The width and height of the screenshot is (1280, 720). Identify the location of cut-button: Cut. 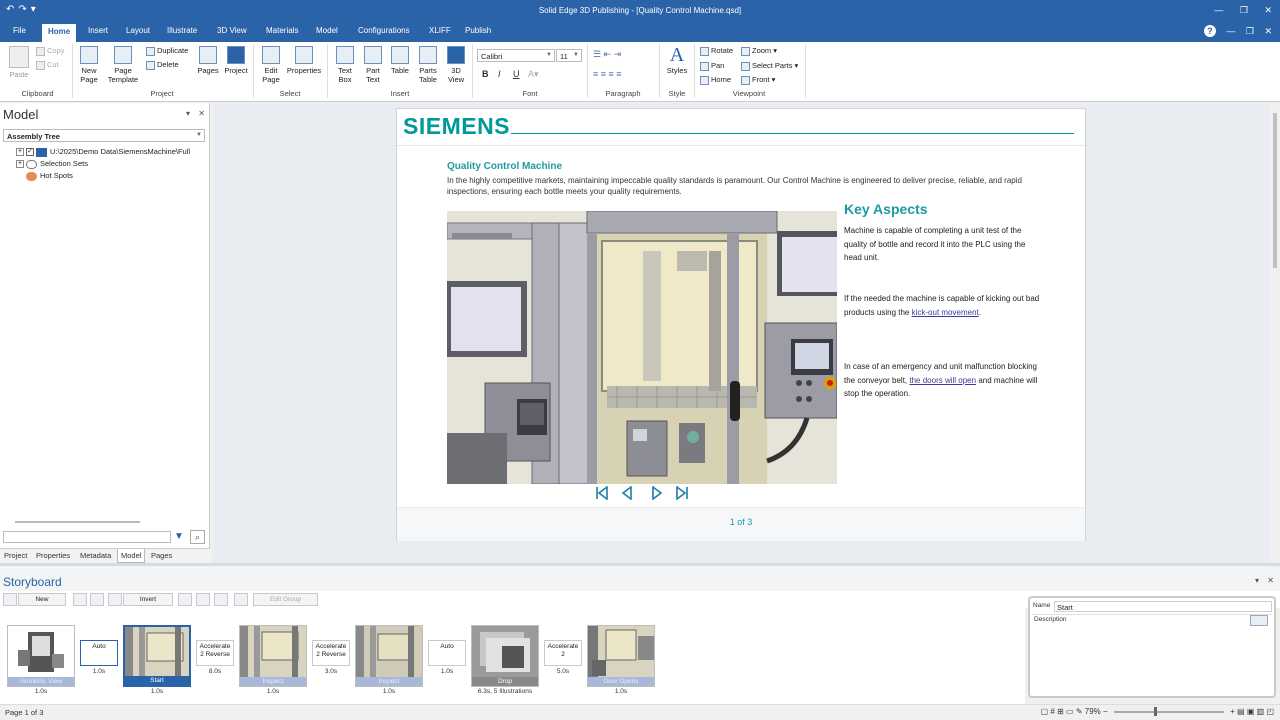
(47, 65).